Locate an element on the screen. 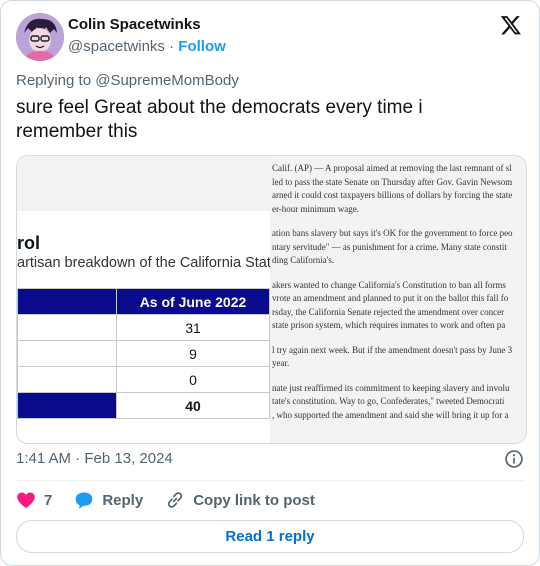  timestamp: 1:41 AM · Feb 13, 2024 is located at coordinates (94, 458).